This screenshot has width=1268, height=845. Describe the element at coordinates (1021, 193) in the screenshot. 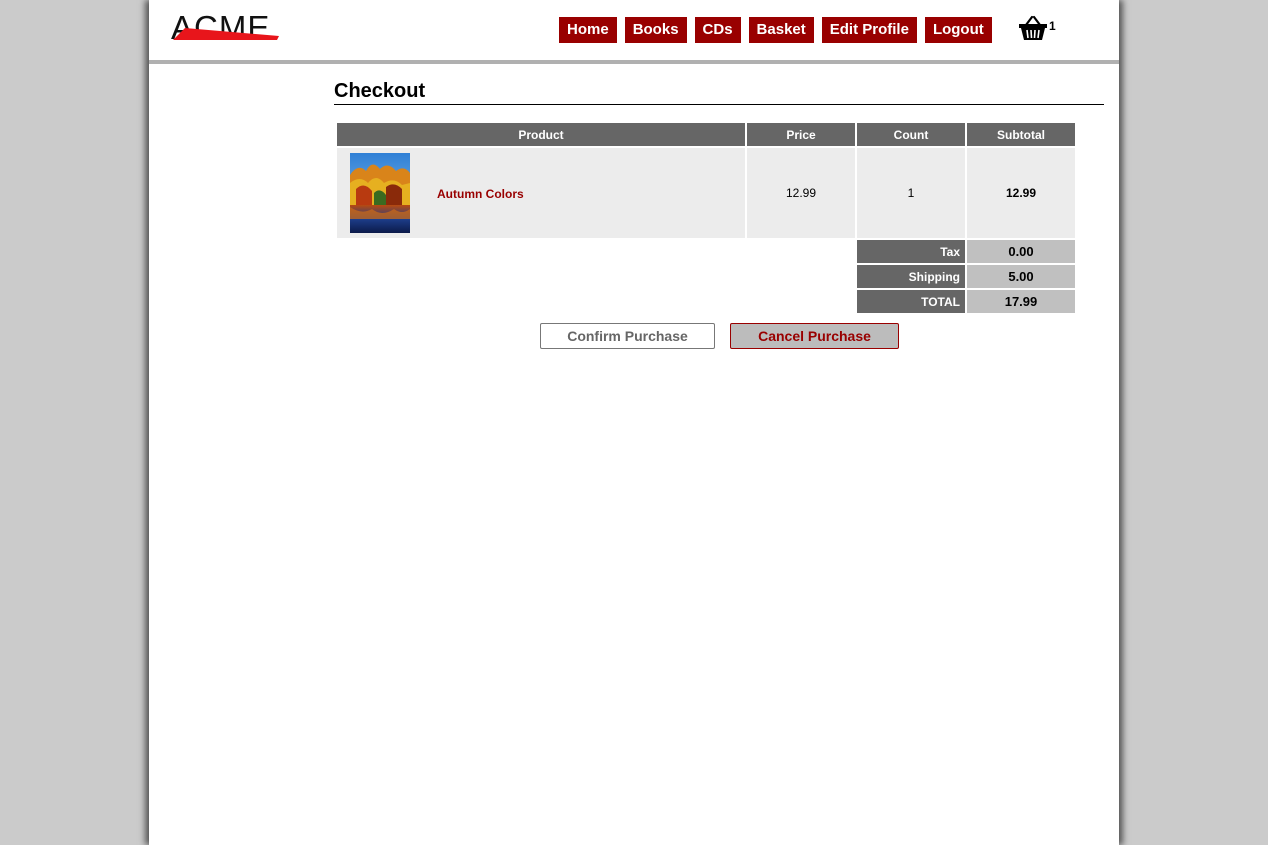

I see `product-subtotal: 12.99` at that location.